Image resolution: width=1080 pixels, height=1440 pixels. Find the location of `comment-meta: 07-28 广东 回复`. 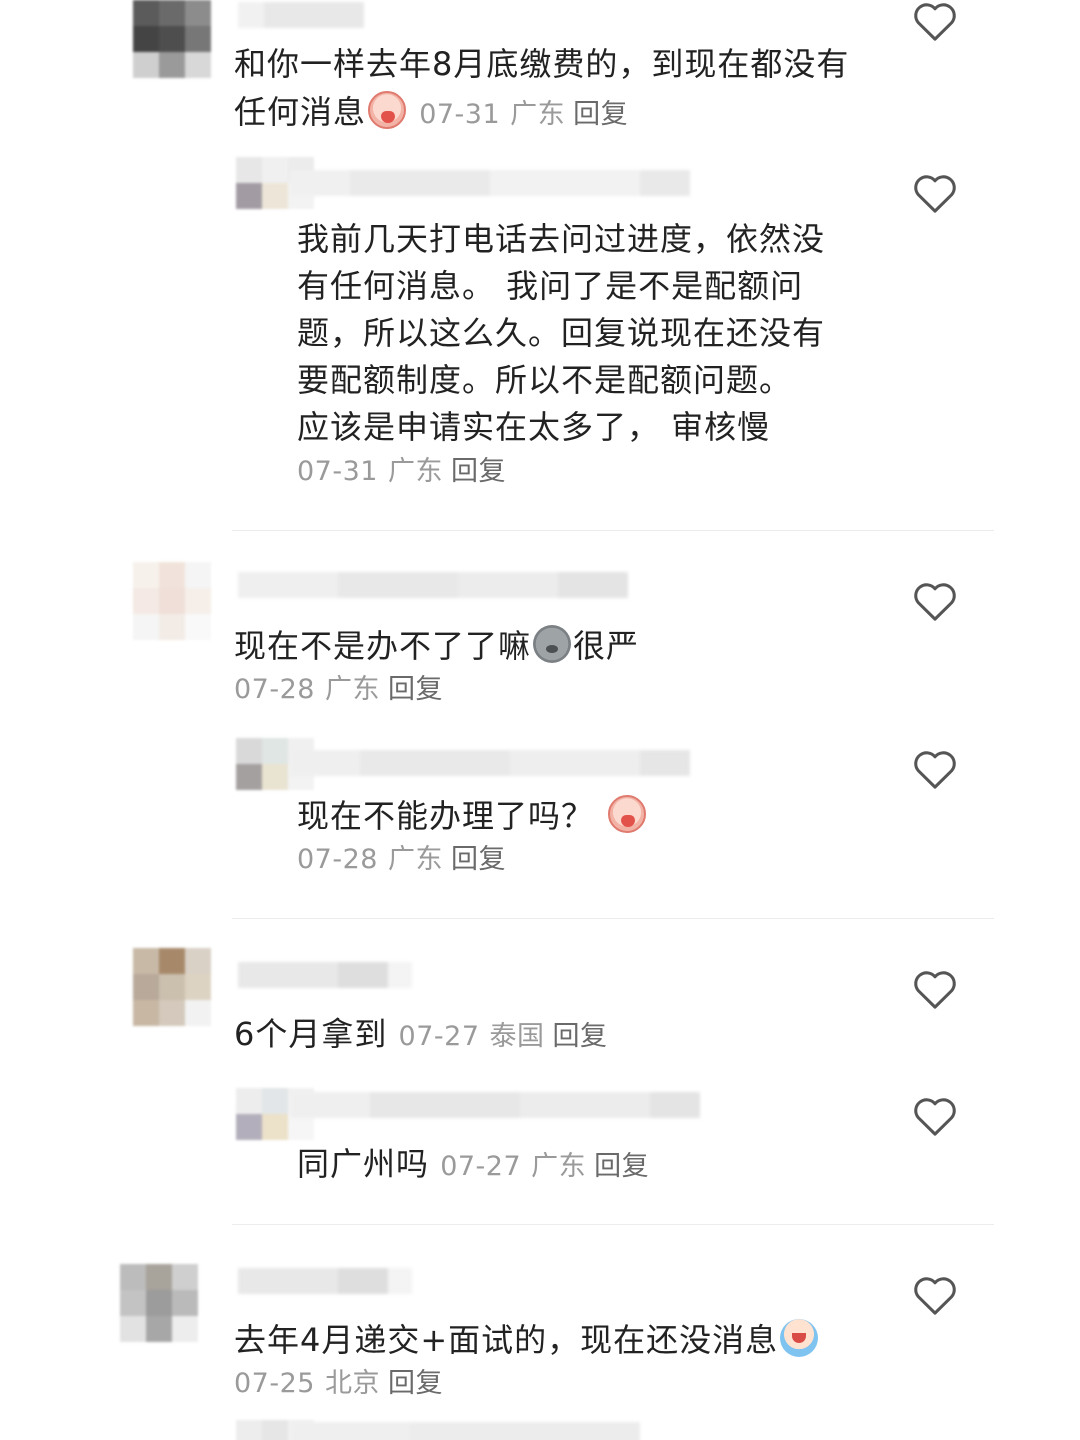

comment-meta: 07-28 广东 回复 is located at coordinates (338, 690).